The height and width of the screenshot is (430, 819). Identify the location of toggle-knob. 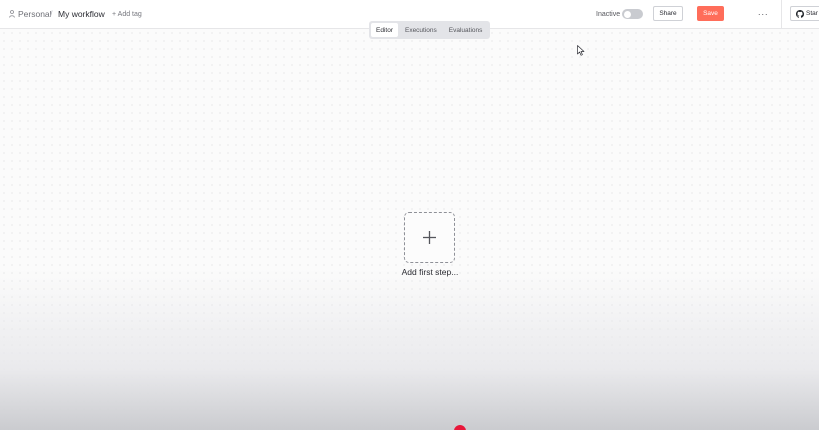
(627, 14).